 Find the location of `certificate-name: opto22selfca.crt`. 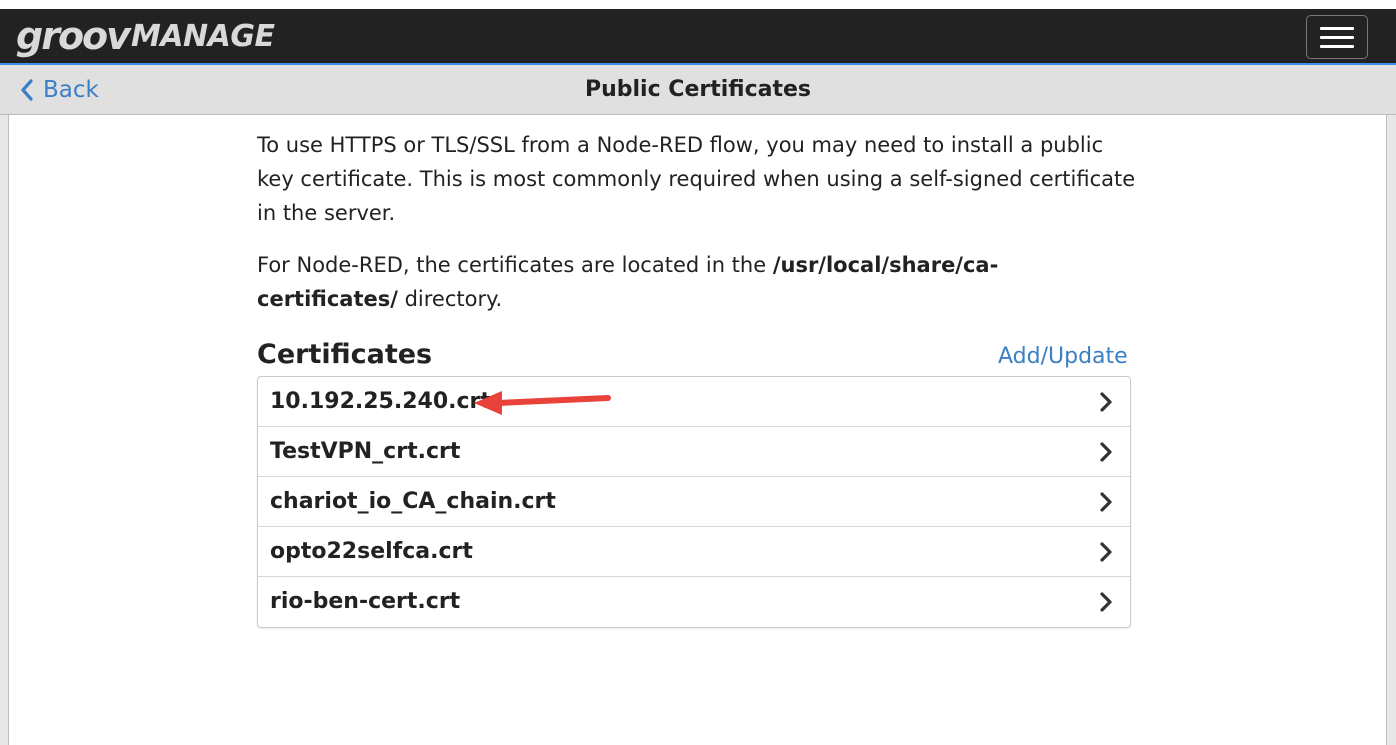

certificate-name: opto22selfca.crt is located at coordinates (371, 551).